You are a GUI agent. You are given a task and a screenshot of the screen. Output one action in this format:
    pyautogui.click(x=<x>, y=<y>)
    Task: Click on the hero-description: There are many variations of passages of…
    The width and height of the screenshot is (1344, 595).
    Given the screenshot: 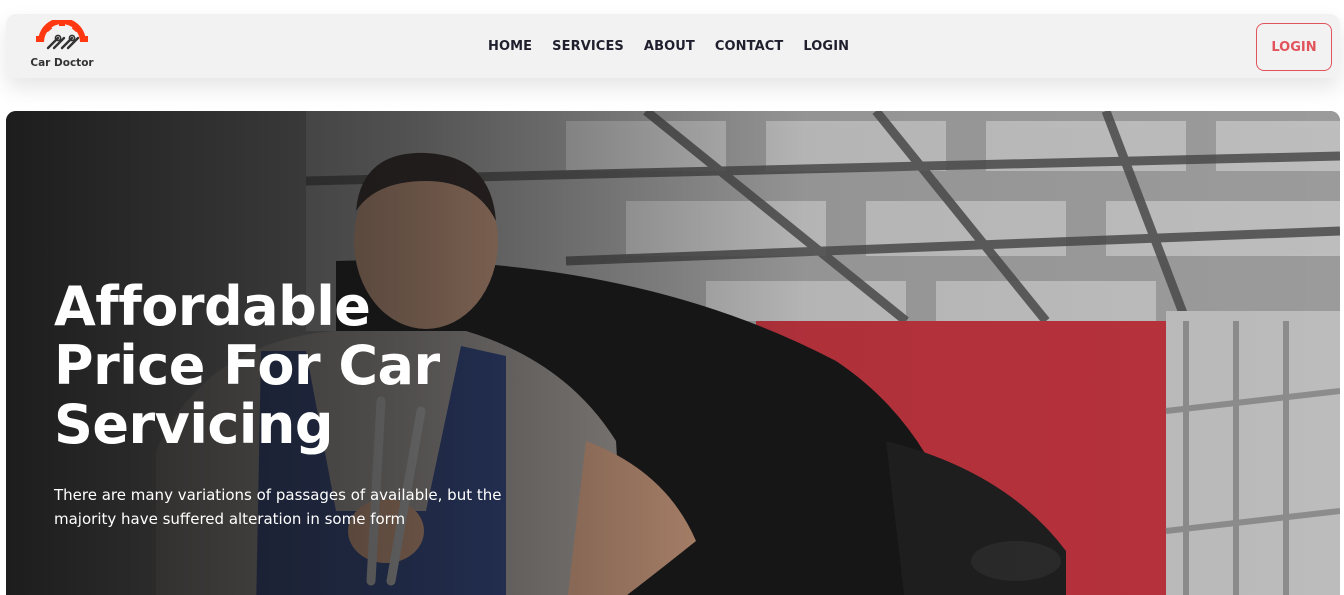 What is the action you would take?
    pyautogui.click(x=278, y=507)
    